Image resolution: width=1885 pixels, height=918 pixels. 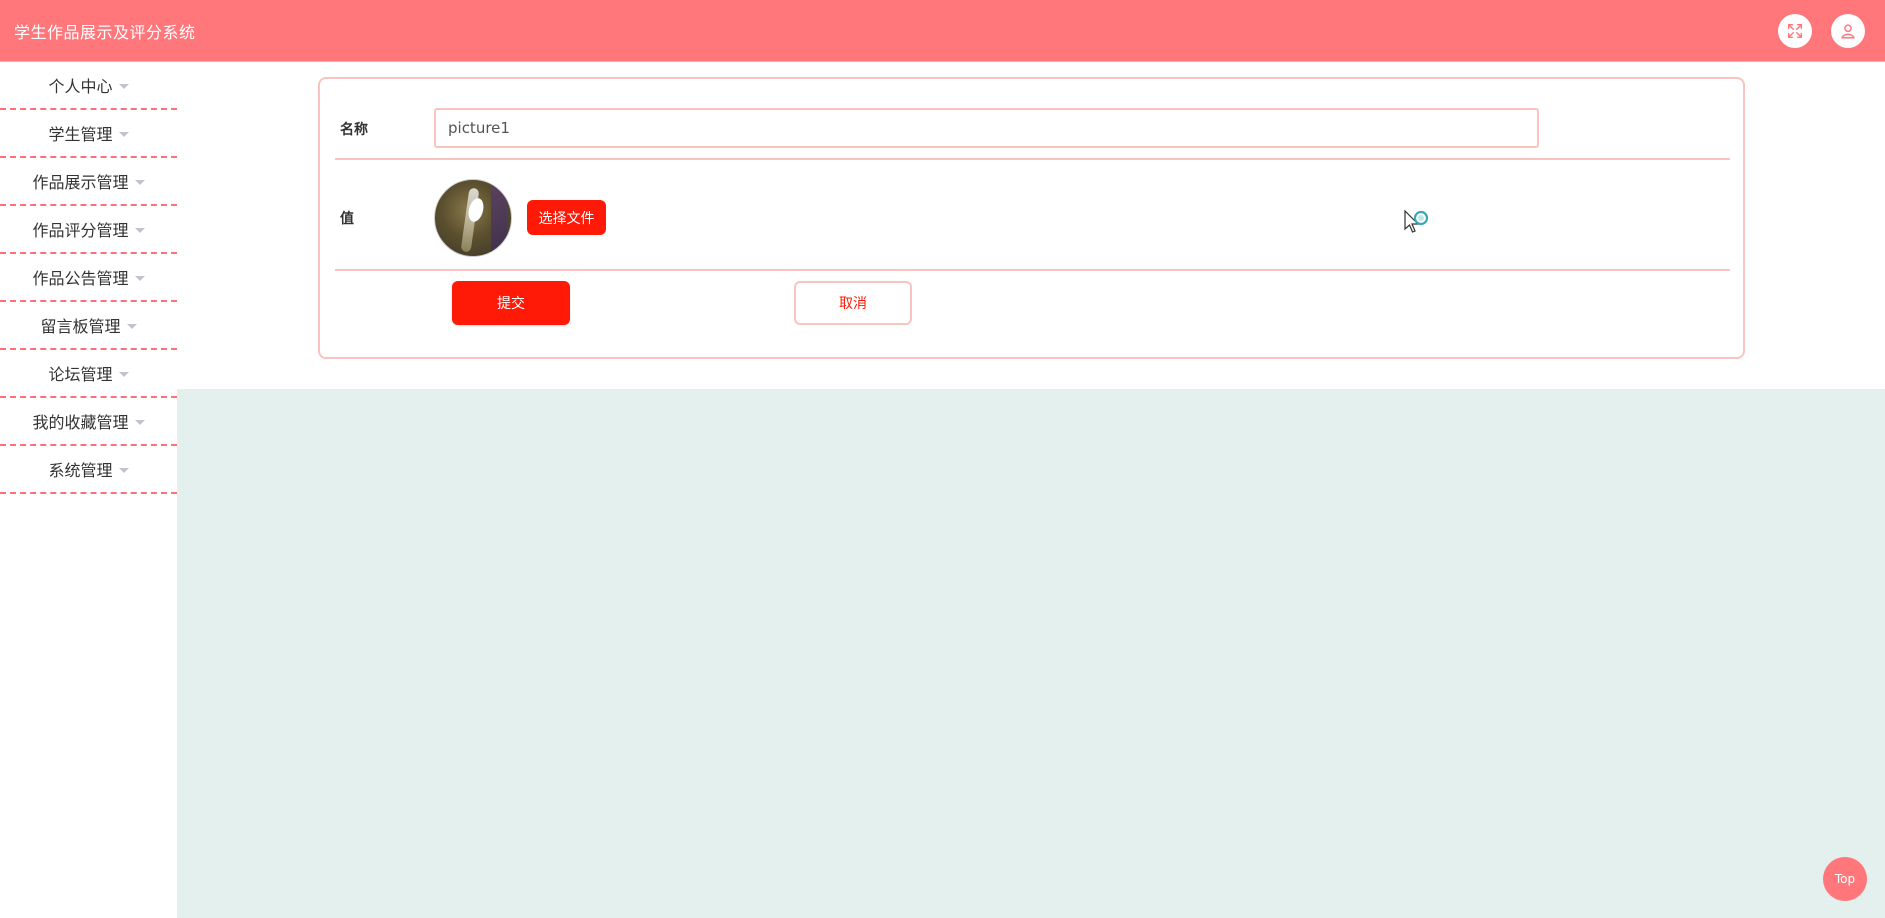 I want to click on sidebar-item-label: 留言板管理, so click(x=80, y=326).